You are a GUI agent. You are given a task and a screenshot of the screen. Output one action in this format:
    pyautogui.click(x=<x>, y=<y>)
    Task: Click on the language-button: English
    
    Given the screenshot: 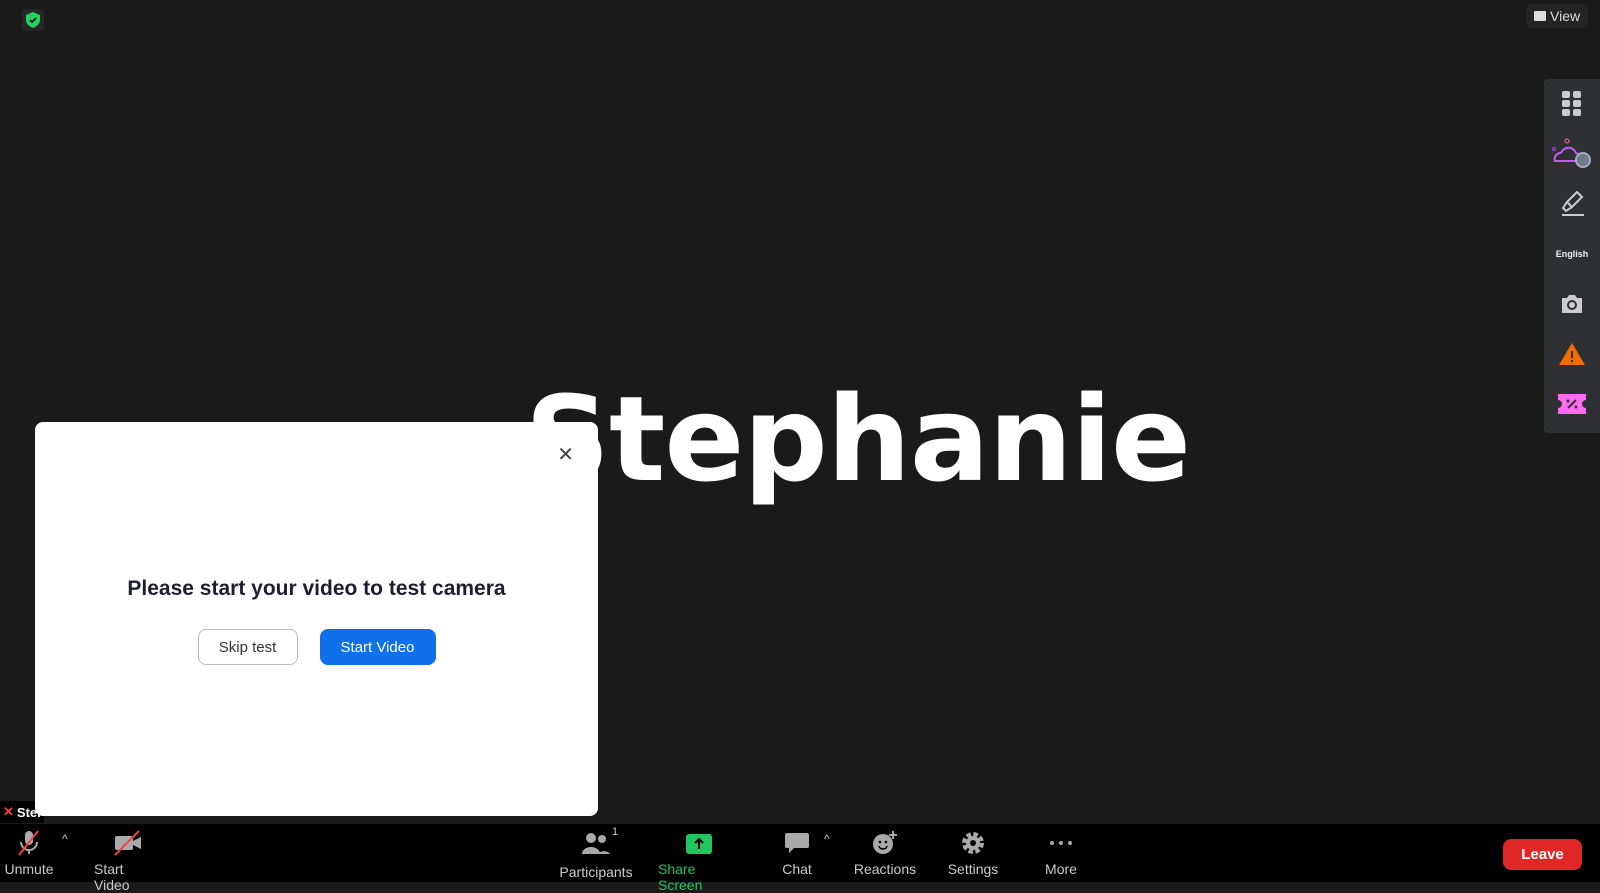 What is the action you would take?
    pyautogui.click(x=1572, y=254)
    